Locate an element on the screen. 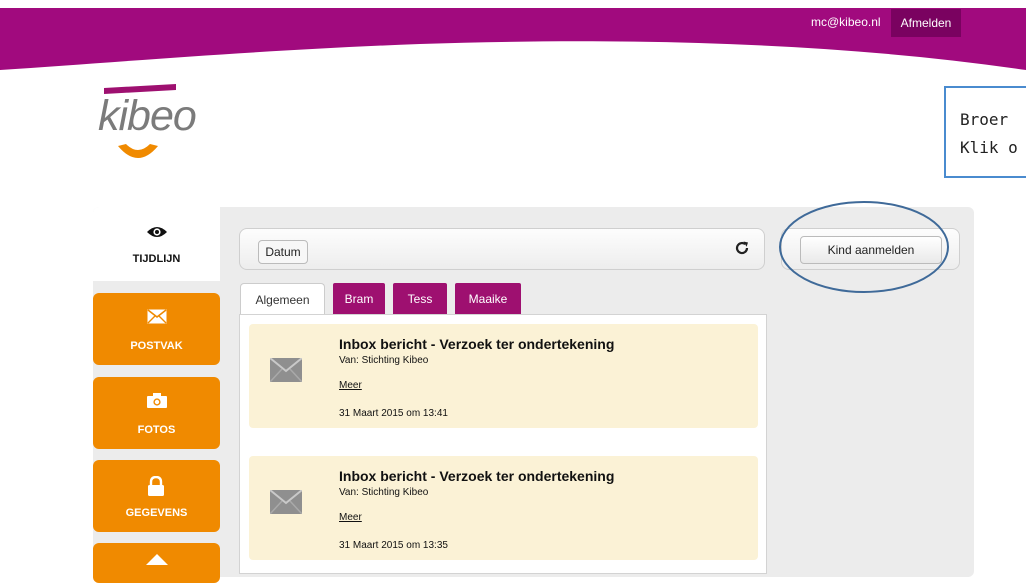 The image size is (1026, 583). sidebar-item-fotos: FOTOS is located at coordinates (156, 413).